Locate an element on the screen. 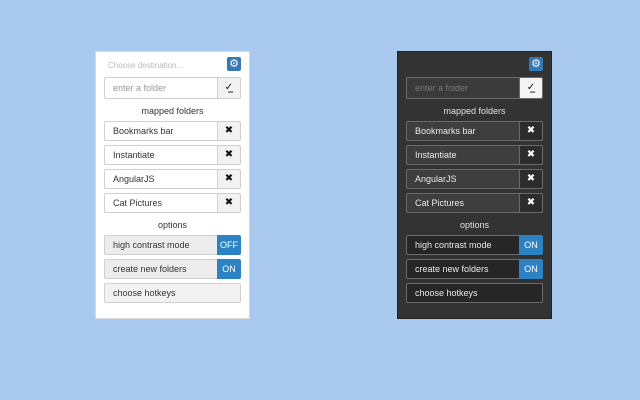  high-contrast-toggle: OFF is located at coordinates (229, 245).